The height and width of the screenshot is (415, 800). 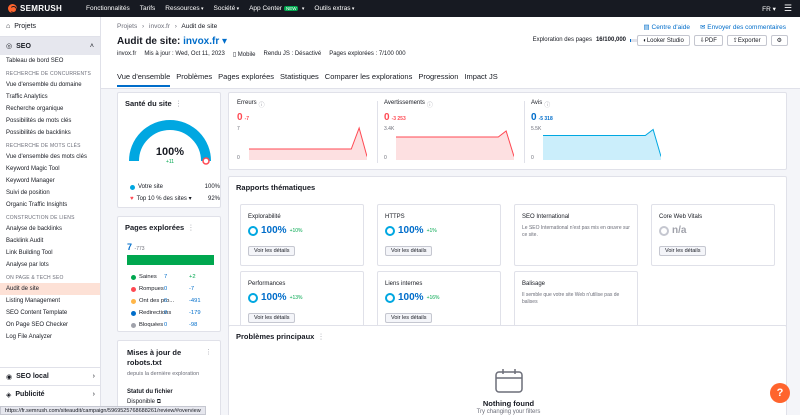 What do you see at coordinates (50, 376) in the screenshot?
I see `sidebar-seo-local: ◉ SEO local ›` at bounding box center [50, 376].